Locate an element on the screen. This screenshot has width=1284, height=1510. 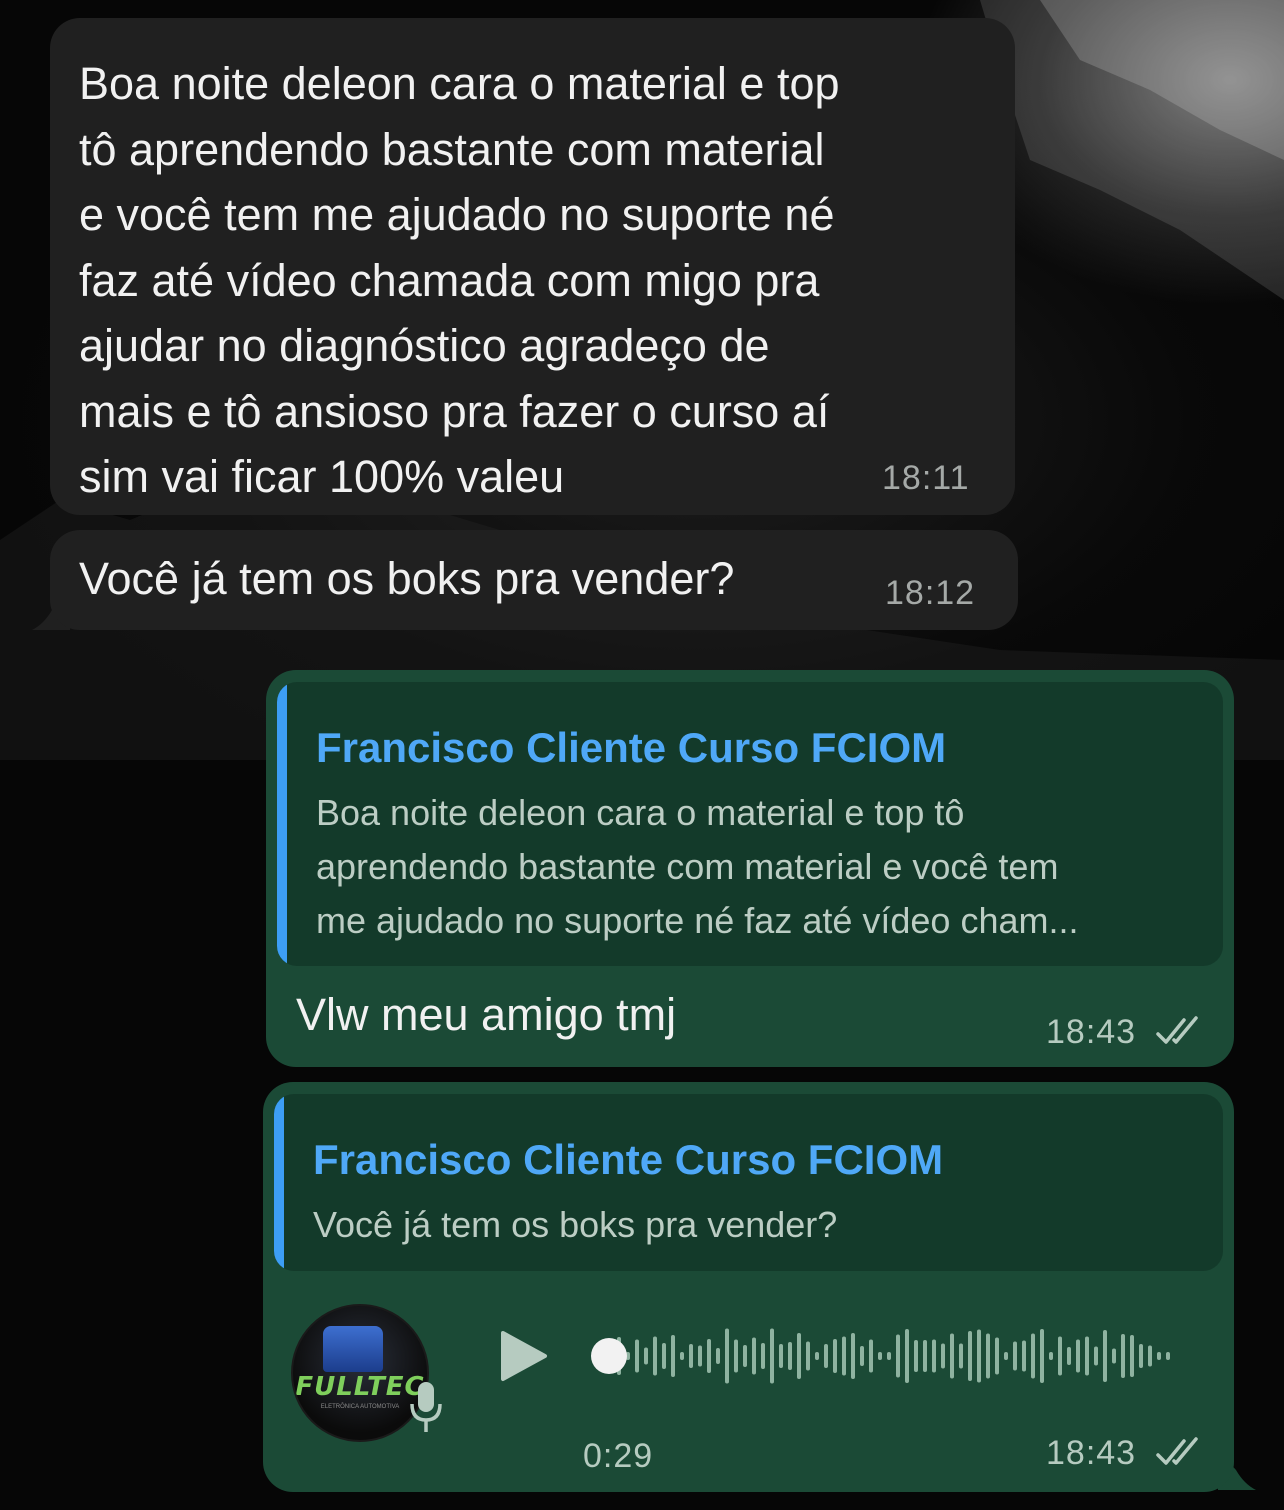
playback-scrubber-knob is located at coordinates (609, 1356).